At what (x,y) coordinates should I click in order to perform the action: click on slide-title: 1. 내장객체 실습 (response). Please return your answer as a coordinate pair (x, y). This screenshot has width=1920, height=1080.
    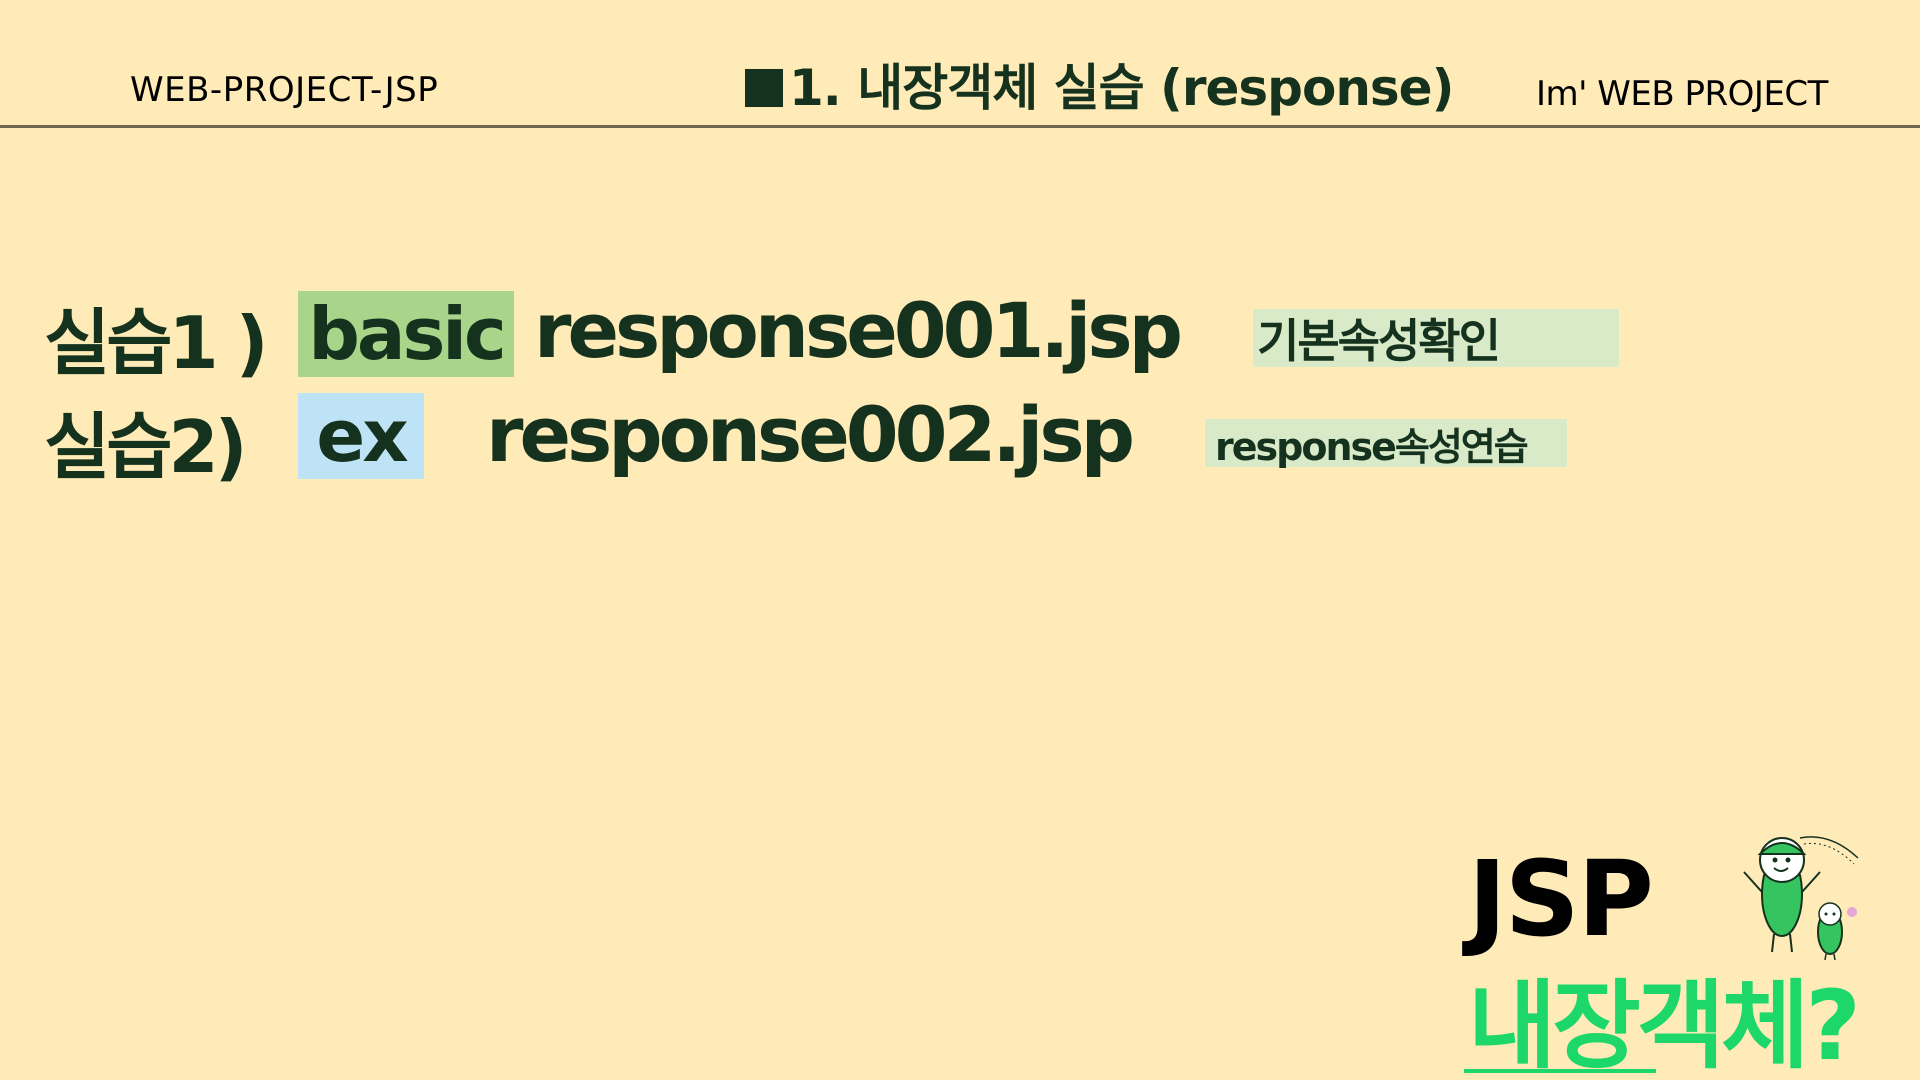
    Looking at the image, I should click on (1099, 84).